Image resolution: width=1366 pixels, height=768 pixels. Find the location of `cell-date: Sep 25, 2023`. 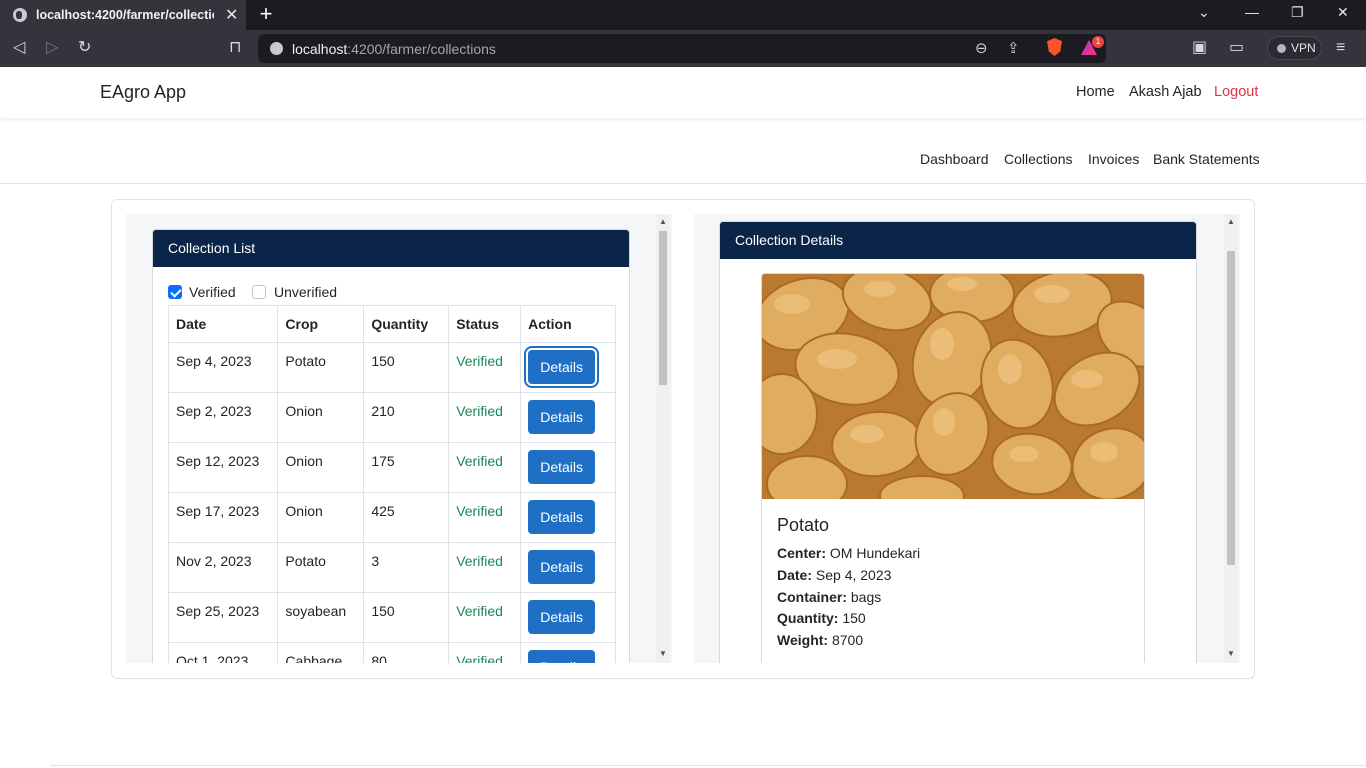

cell-date: Sep 25, 2023 is located at coordinates (223, 617).